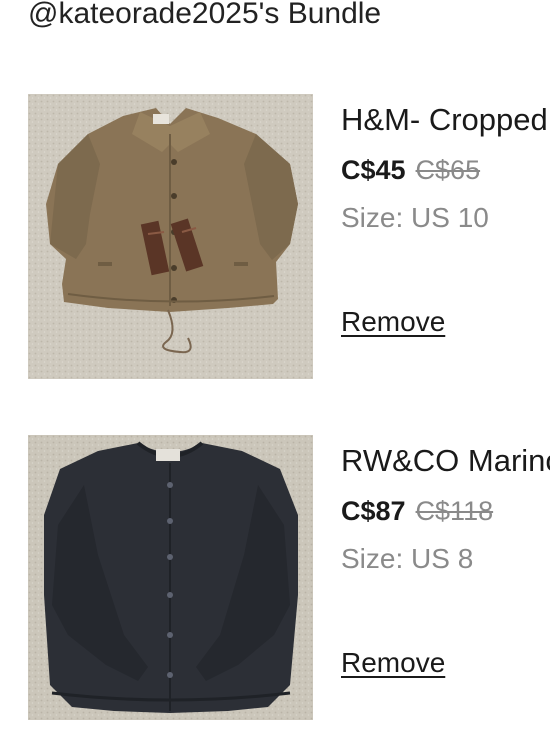  What do you see at coordinates (444, 120) in the screenshot?
I see `item-title: H&M- Cropped` at bounding box center [444, 120].